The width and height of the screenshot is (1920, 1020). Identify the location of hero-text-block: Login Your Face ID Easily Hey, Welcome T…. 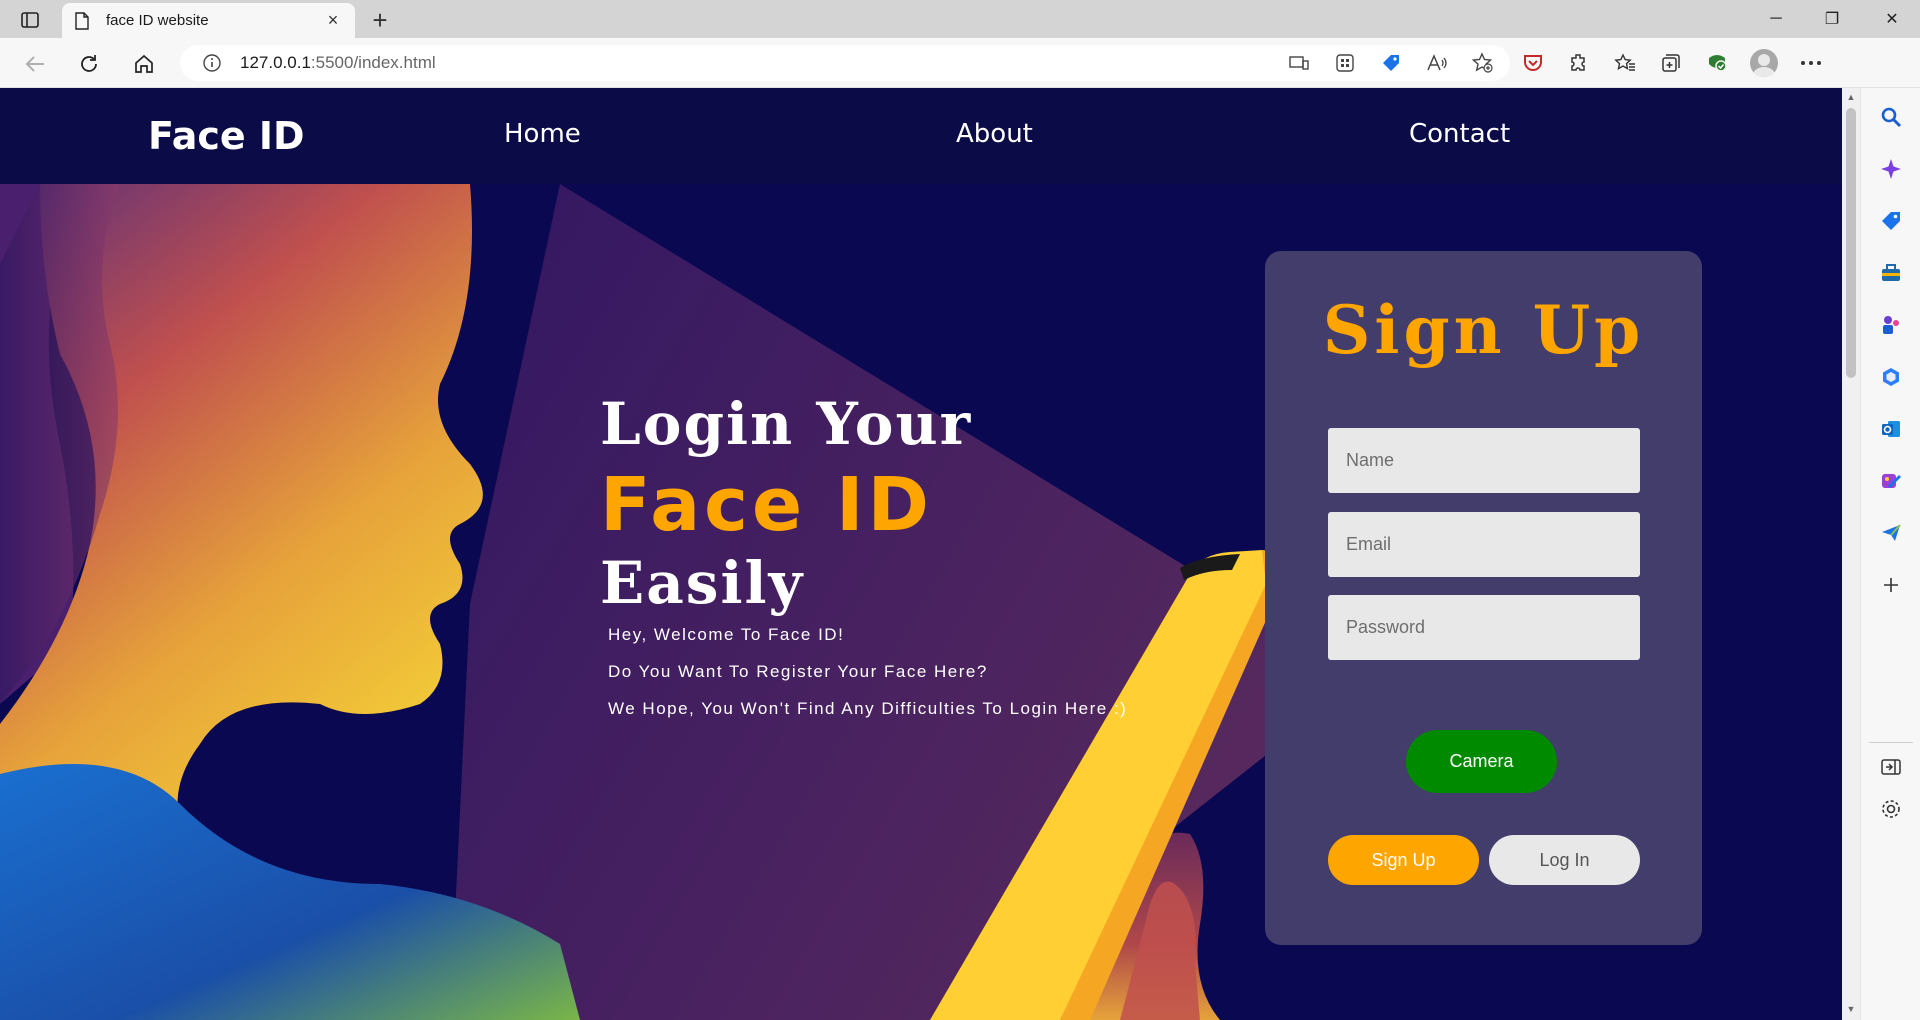
(863, 557).